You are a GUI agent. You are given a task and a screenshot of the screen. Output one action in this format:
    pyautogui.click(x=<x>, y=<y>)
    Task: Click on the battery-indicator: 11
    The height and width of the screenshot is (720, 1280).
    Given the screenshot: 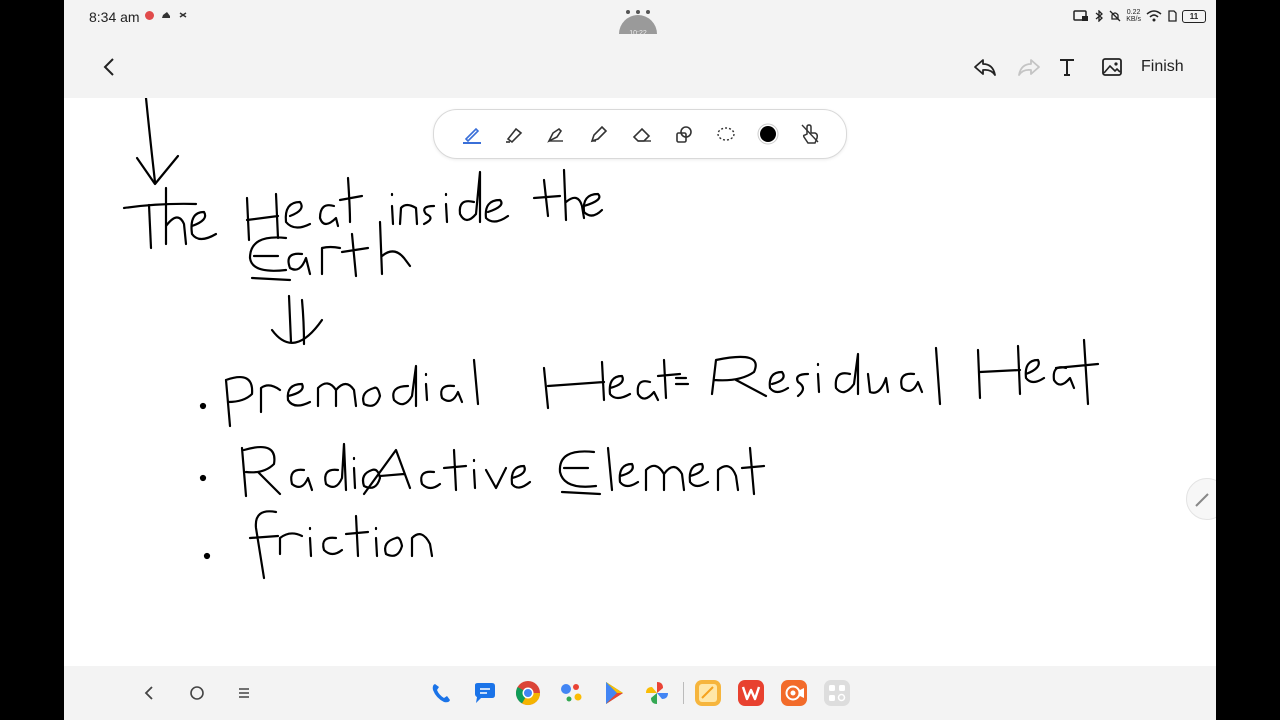 What is the action you would take?
    pyautogui.click(x=1194, y=16)
    